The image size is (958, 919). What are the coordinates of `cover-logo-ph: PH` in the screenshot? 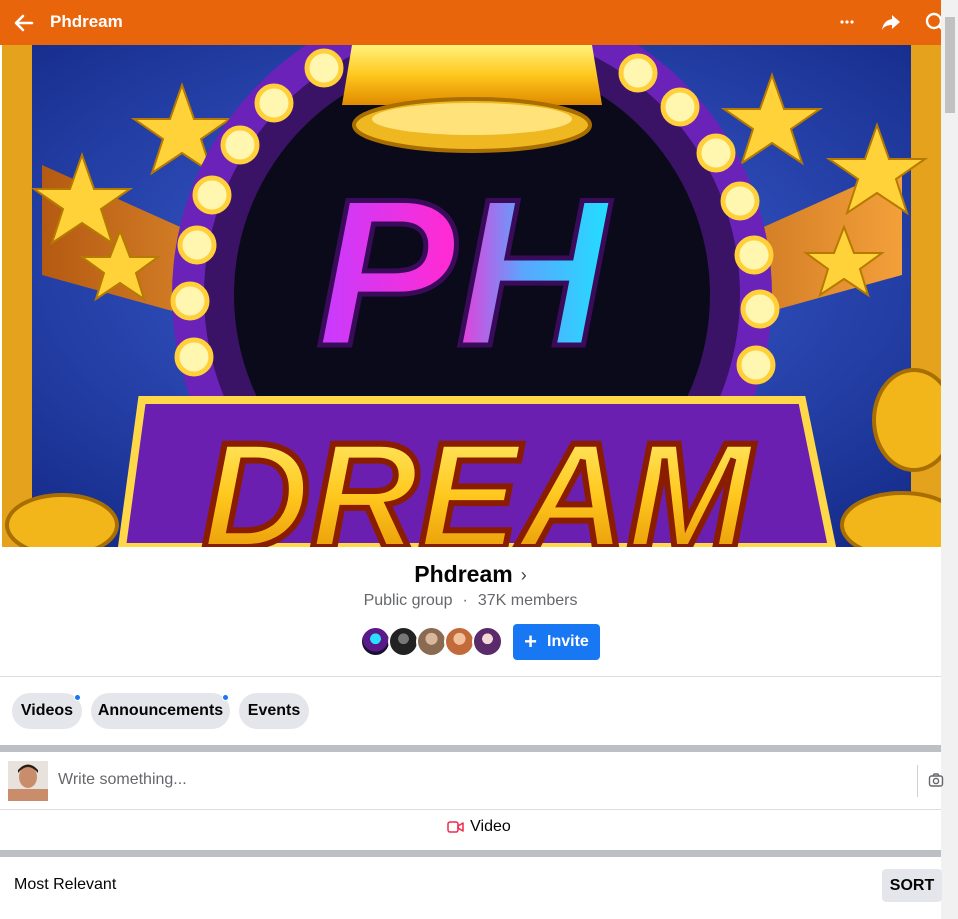 It's located at (464, 272).